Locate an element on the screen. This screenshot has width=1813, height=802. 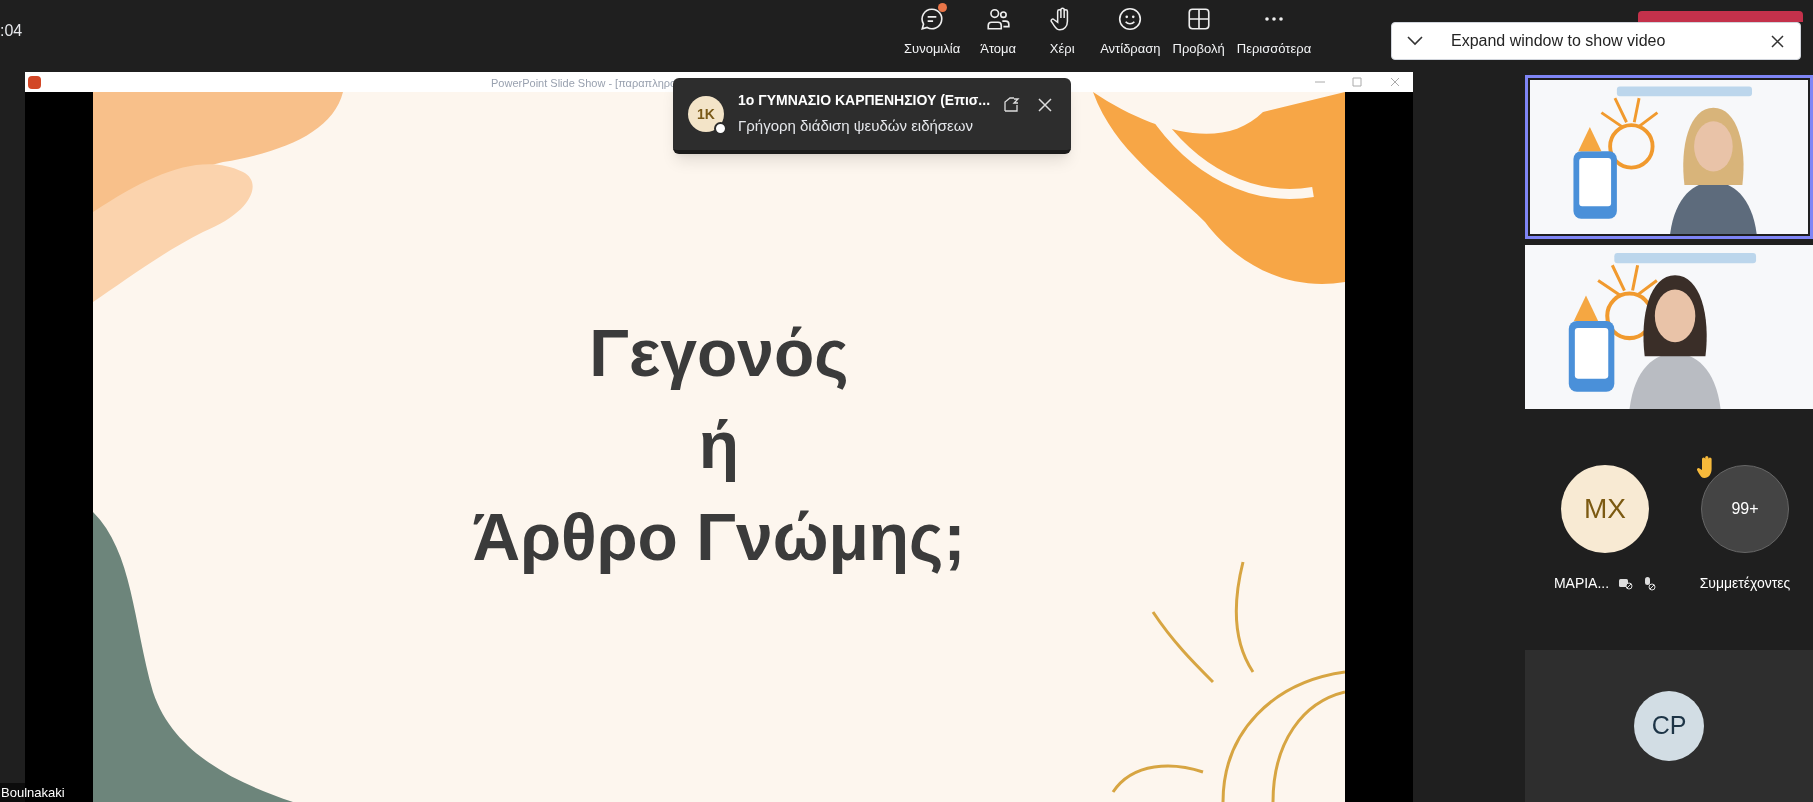
message-text: Γρήγορη διάδιση ψευδών ειδήσεων is located at coordinates (856, 126).